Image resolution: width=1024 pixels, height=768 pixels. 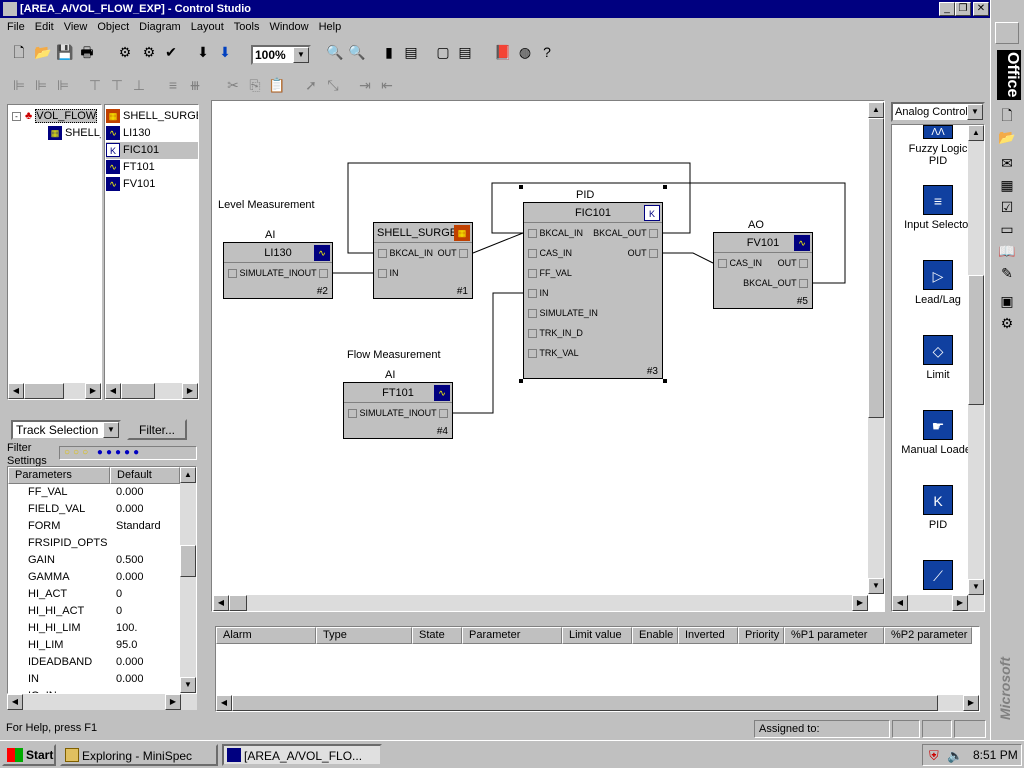 I want to click on note-icon: ✎, so click(x=1007, y=273).